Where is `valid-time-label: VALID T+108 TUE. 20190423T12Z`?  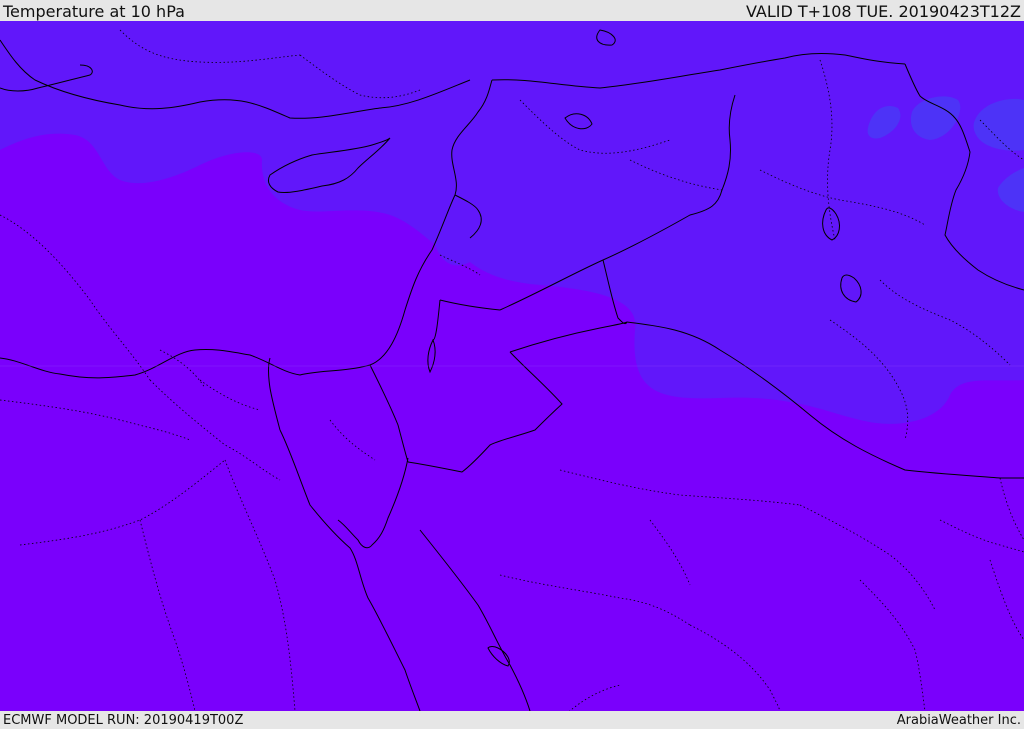
valid-time-label: VALID T+108 TUE. 20190423T12Z is located at coordinates (883, 11).